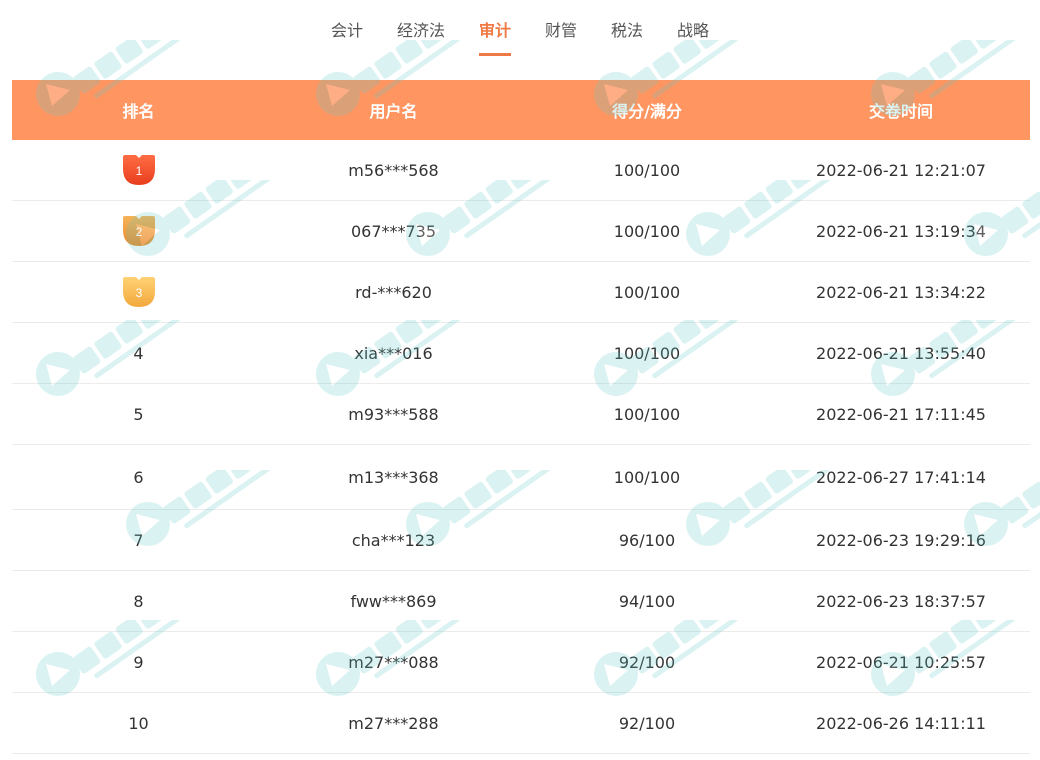  What do you see at coordinates (647, 111) in the screenshot?
I see `header-score: 得分/满分` at bounding box center [647, 111].